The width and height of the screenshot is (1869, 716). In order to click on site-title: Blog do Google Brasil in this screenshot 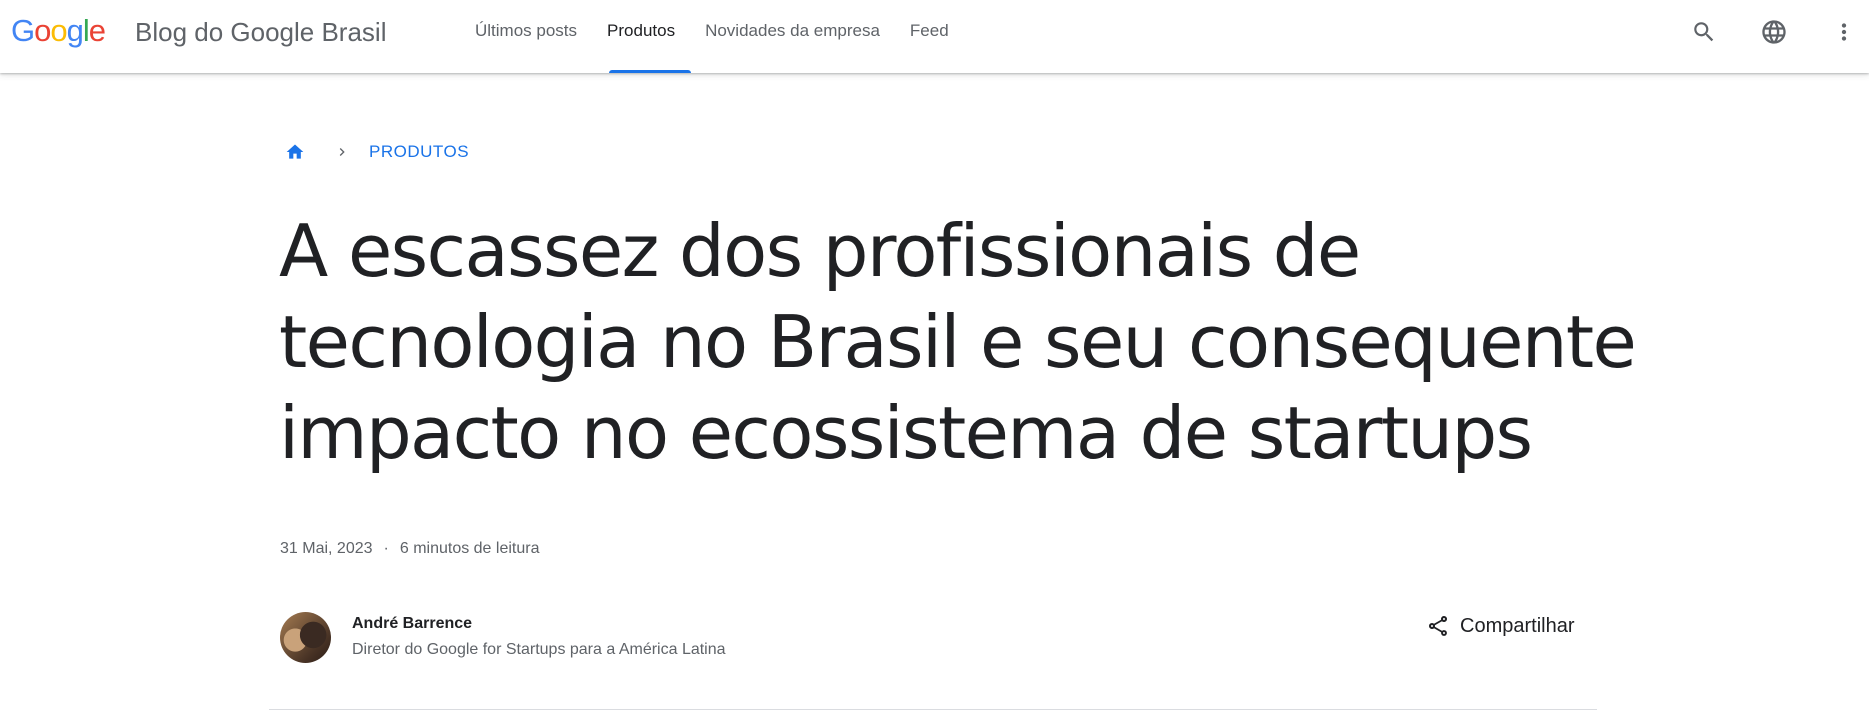, I will do `click(260, 32)`.